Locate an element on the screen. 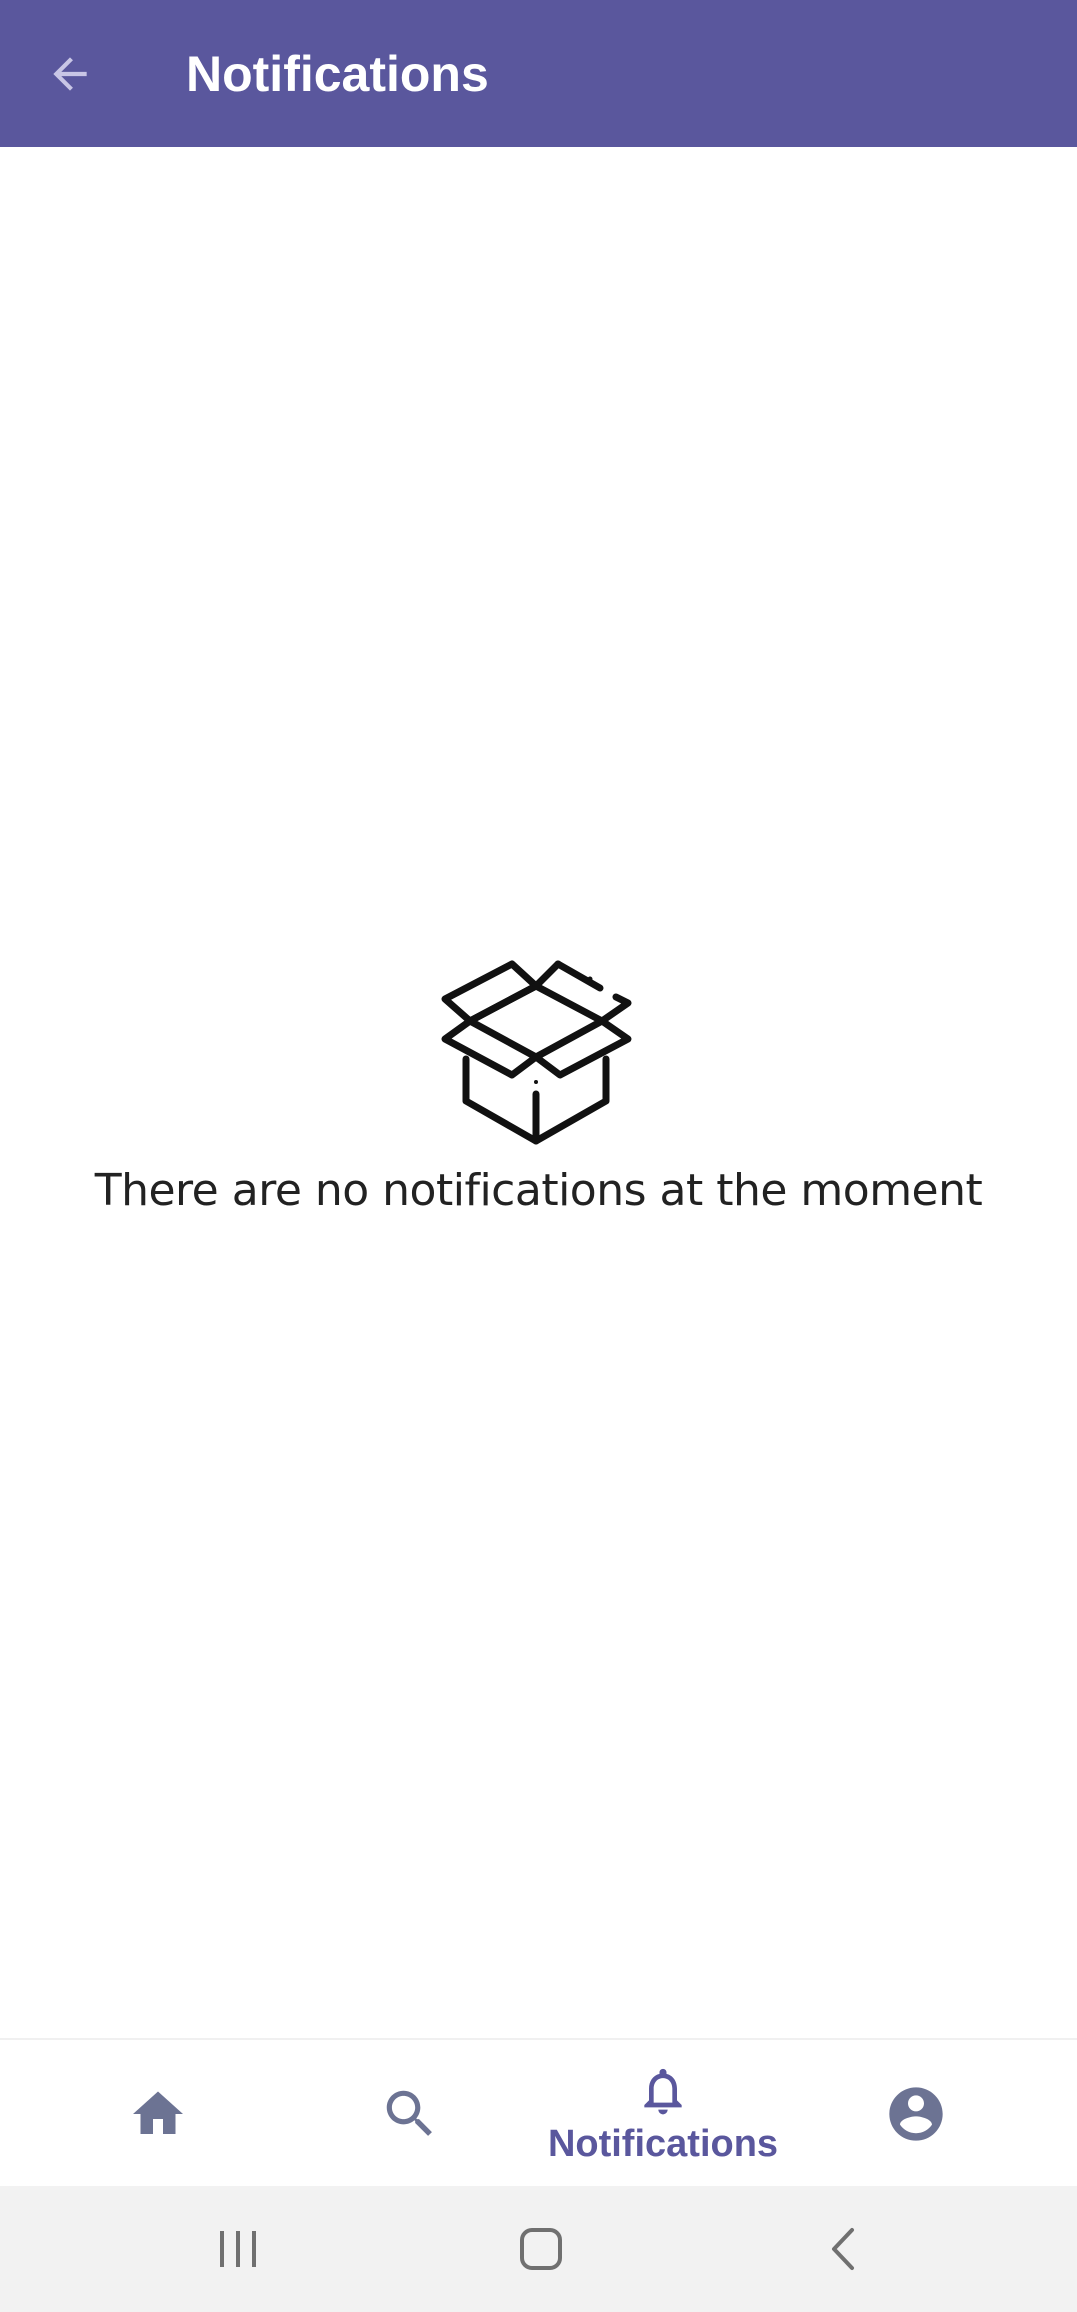 This screenshot has width=1077, height=2312. nav-home is located at coordinates (158, 2114).